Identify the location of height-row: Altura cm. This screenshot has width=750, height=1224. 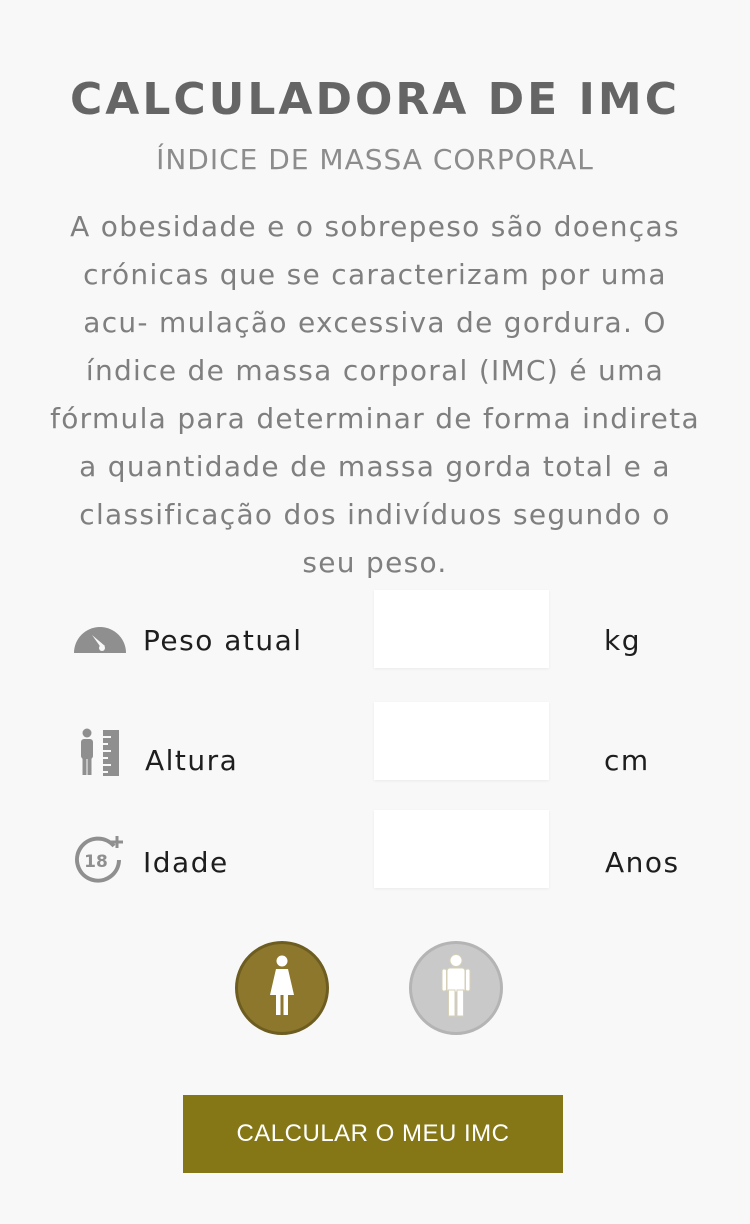
(375, 742).